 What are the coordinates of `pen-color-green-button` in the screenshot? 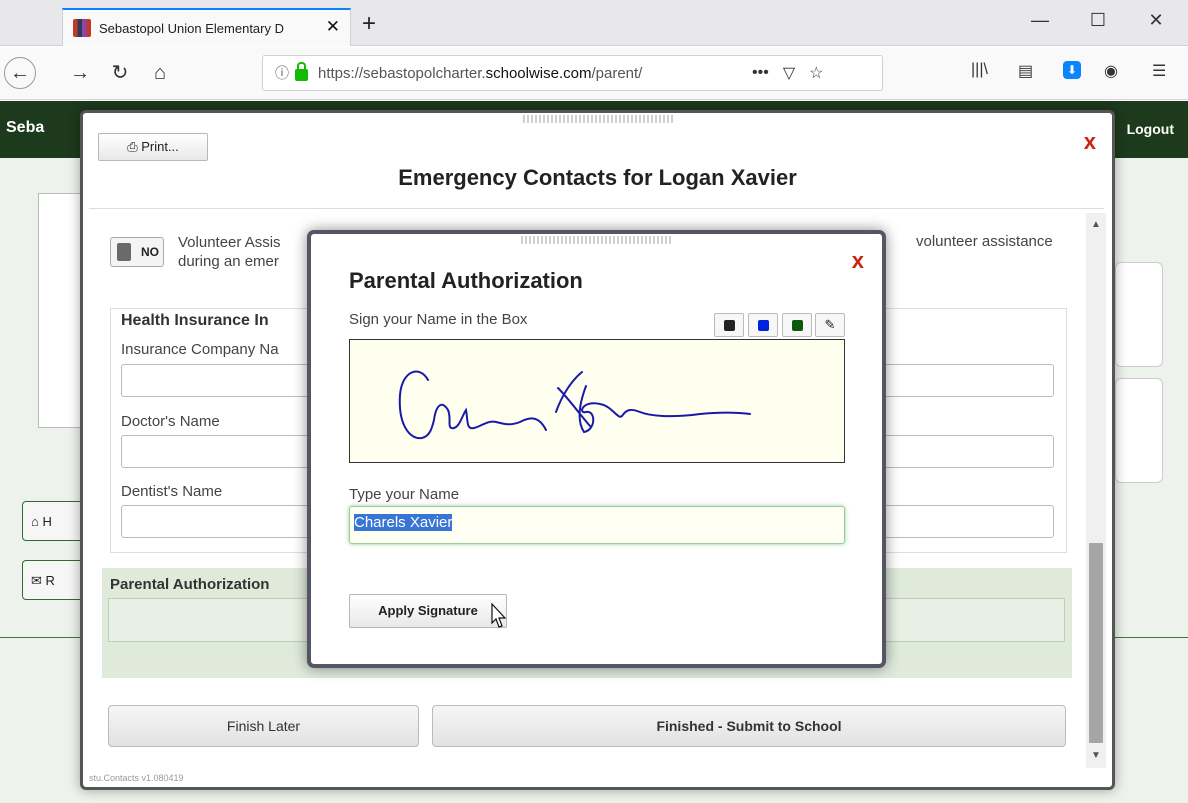 It's located at (797, 325).